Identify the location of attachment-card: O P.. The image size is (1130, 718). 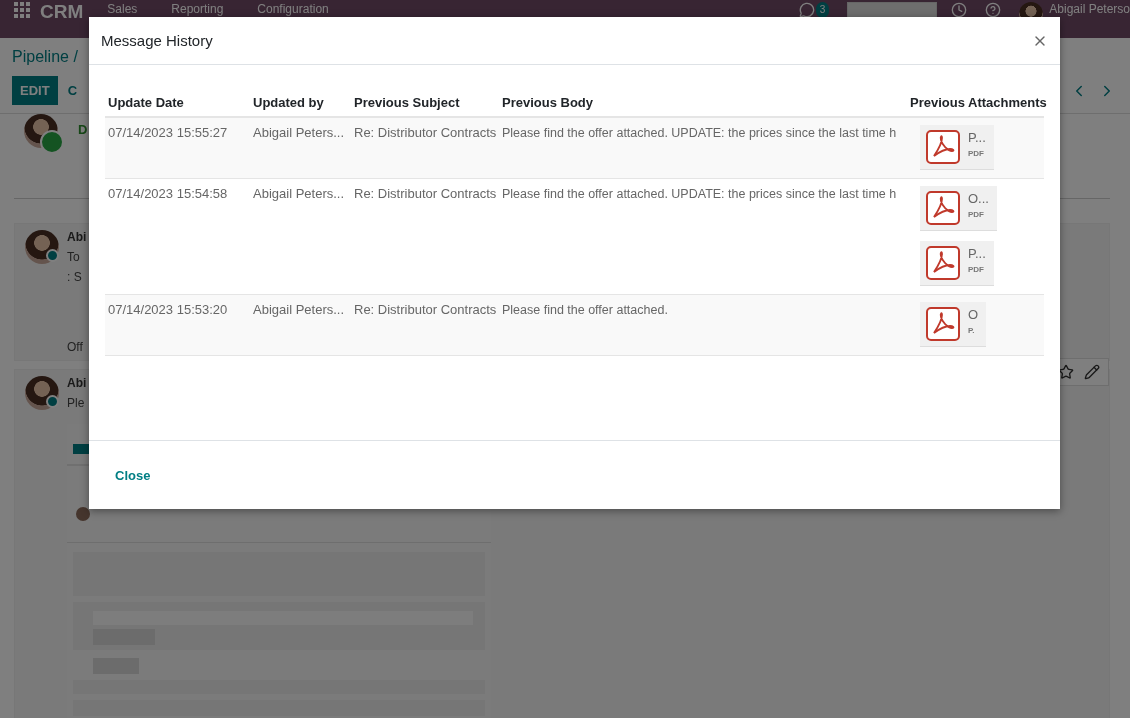
(953, 324).